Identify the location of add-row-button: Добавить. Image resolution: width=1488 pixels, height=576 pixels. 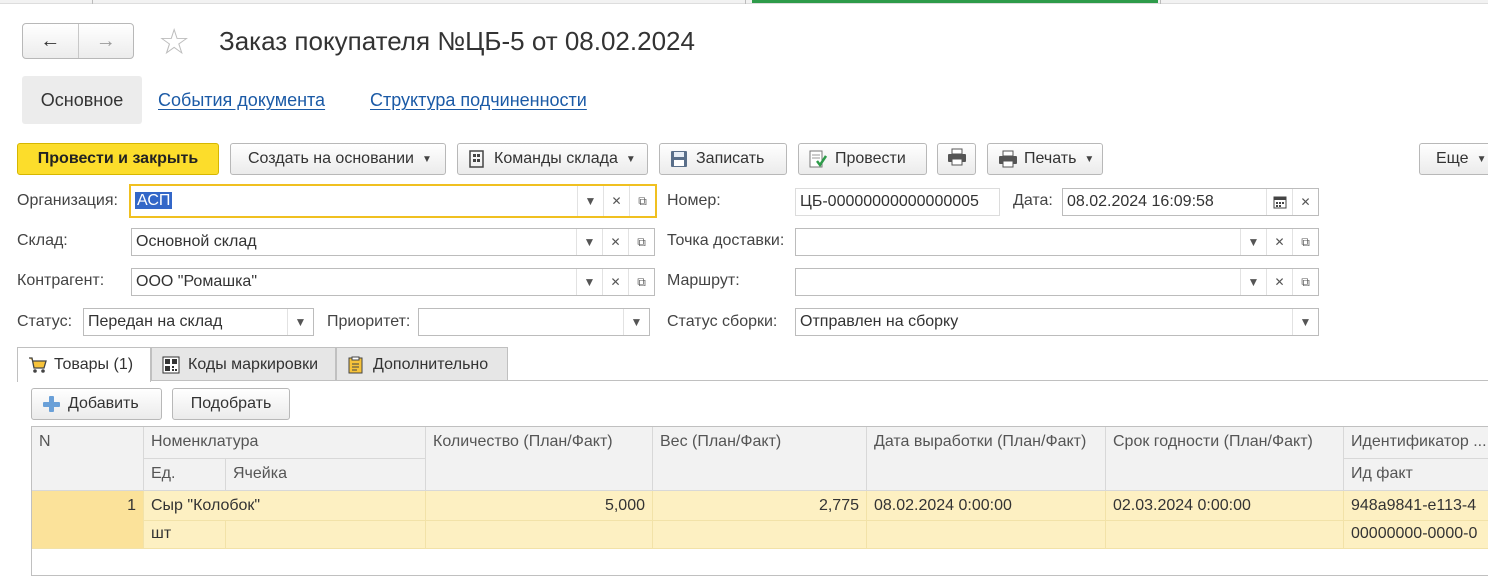
(96, 404).